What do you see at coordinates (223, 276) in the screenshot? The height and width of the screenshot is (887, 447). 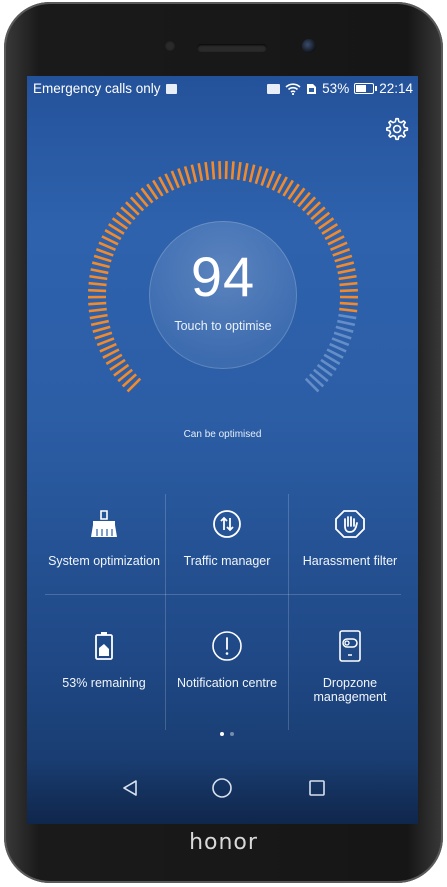 I see `score-value: 94` at bounding box center [223, 276].